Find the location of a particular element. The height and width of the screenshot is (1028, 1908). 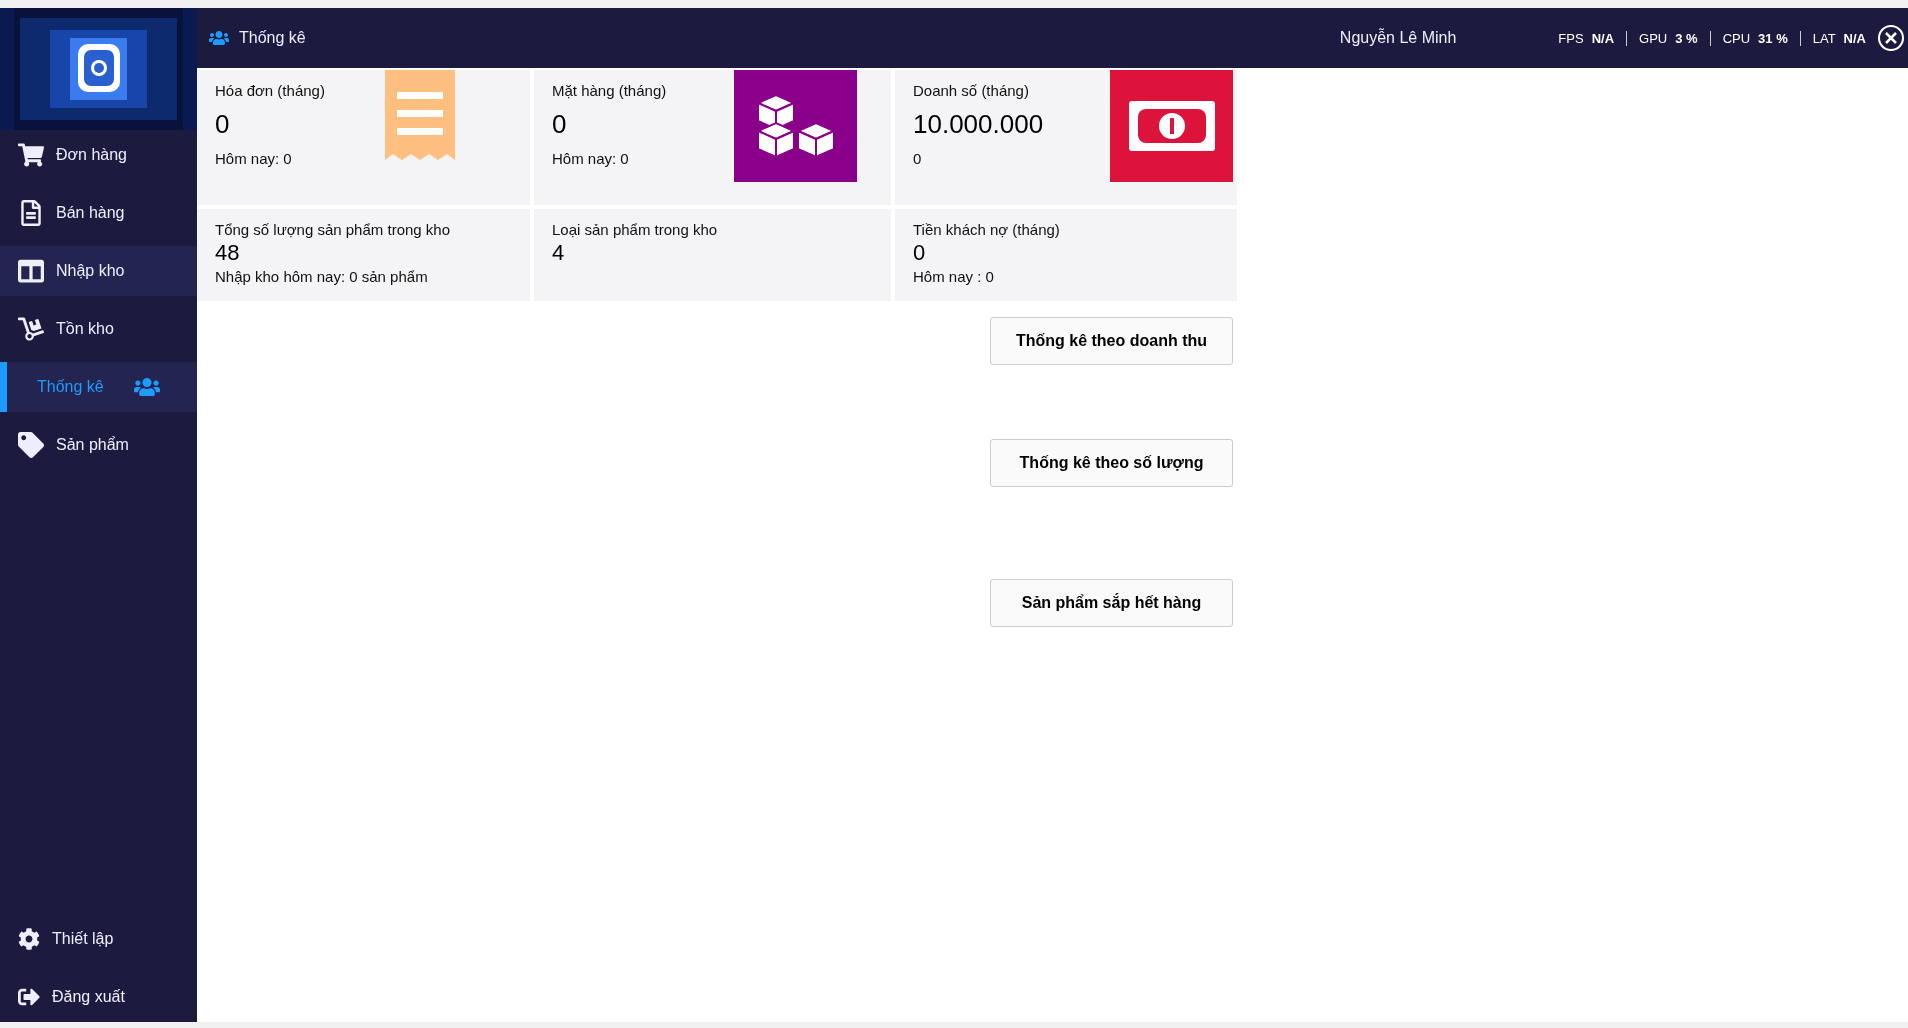

card-title: Hóa đơn (tháng) is located at coordinates (270, 90).